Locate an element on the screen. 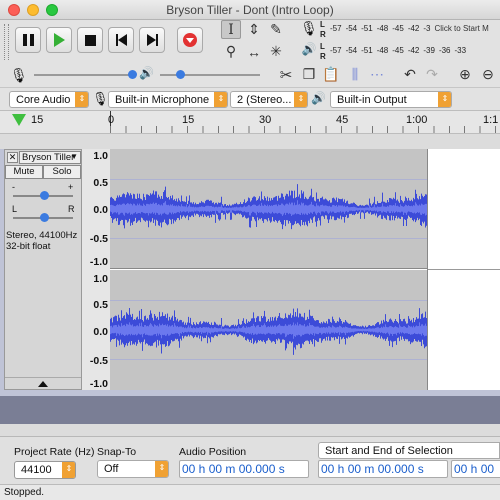 Image resolution: width=500 pixels, height=500 pixels. skip-to-end-button is located at coordinates (152, 40).